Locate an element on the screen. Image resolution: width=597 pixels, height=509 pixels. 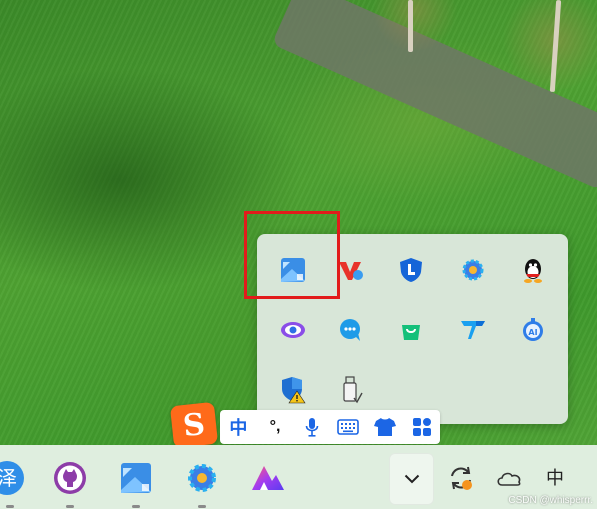
wallpaper-tree-trunk is located at coordinates (410, 26).